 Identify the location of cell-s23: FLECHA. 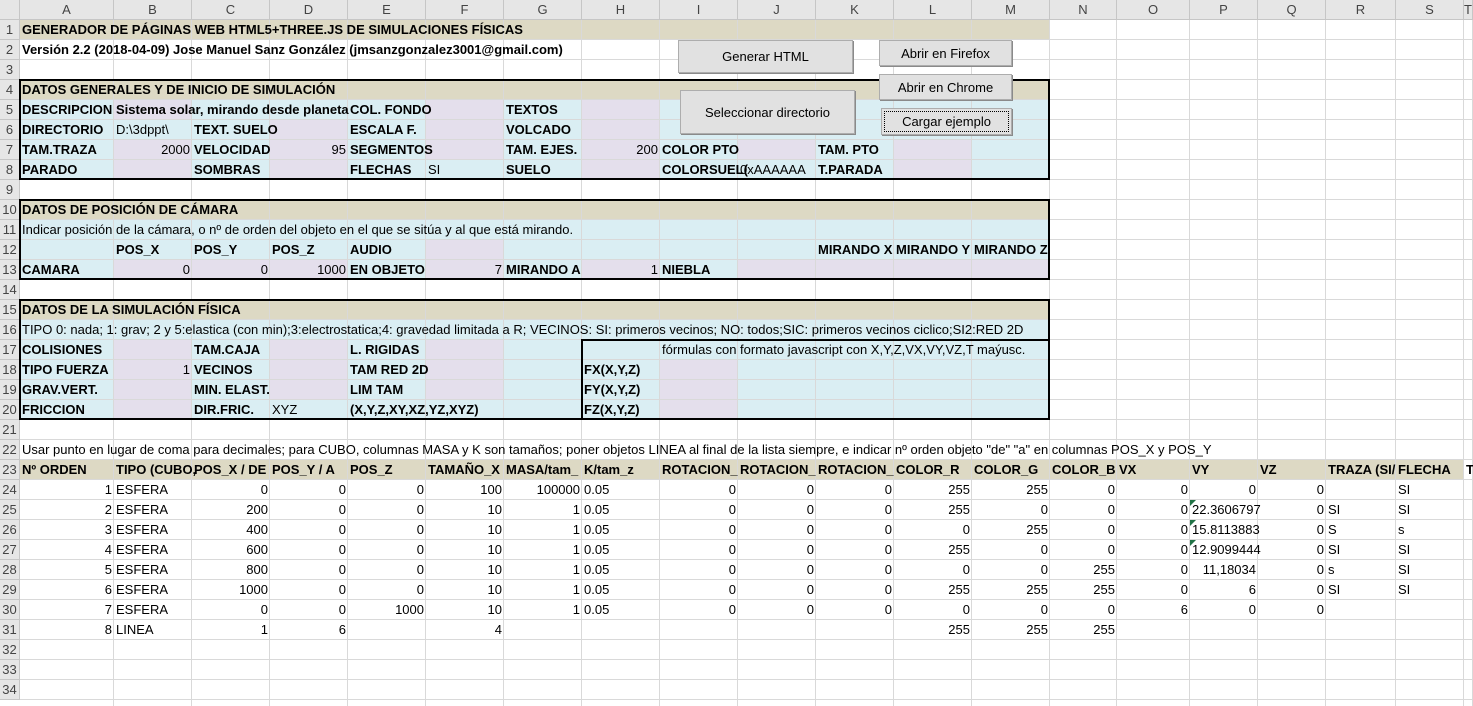
(1424, 470).